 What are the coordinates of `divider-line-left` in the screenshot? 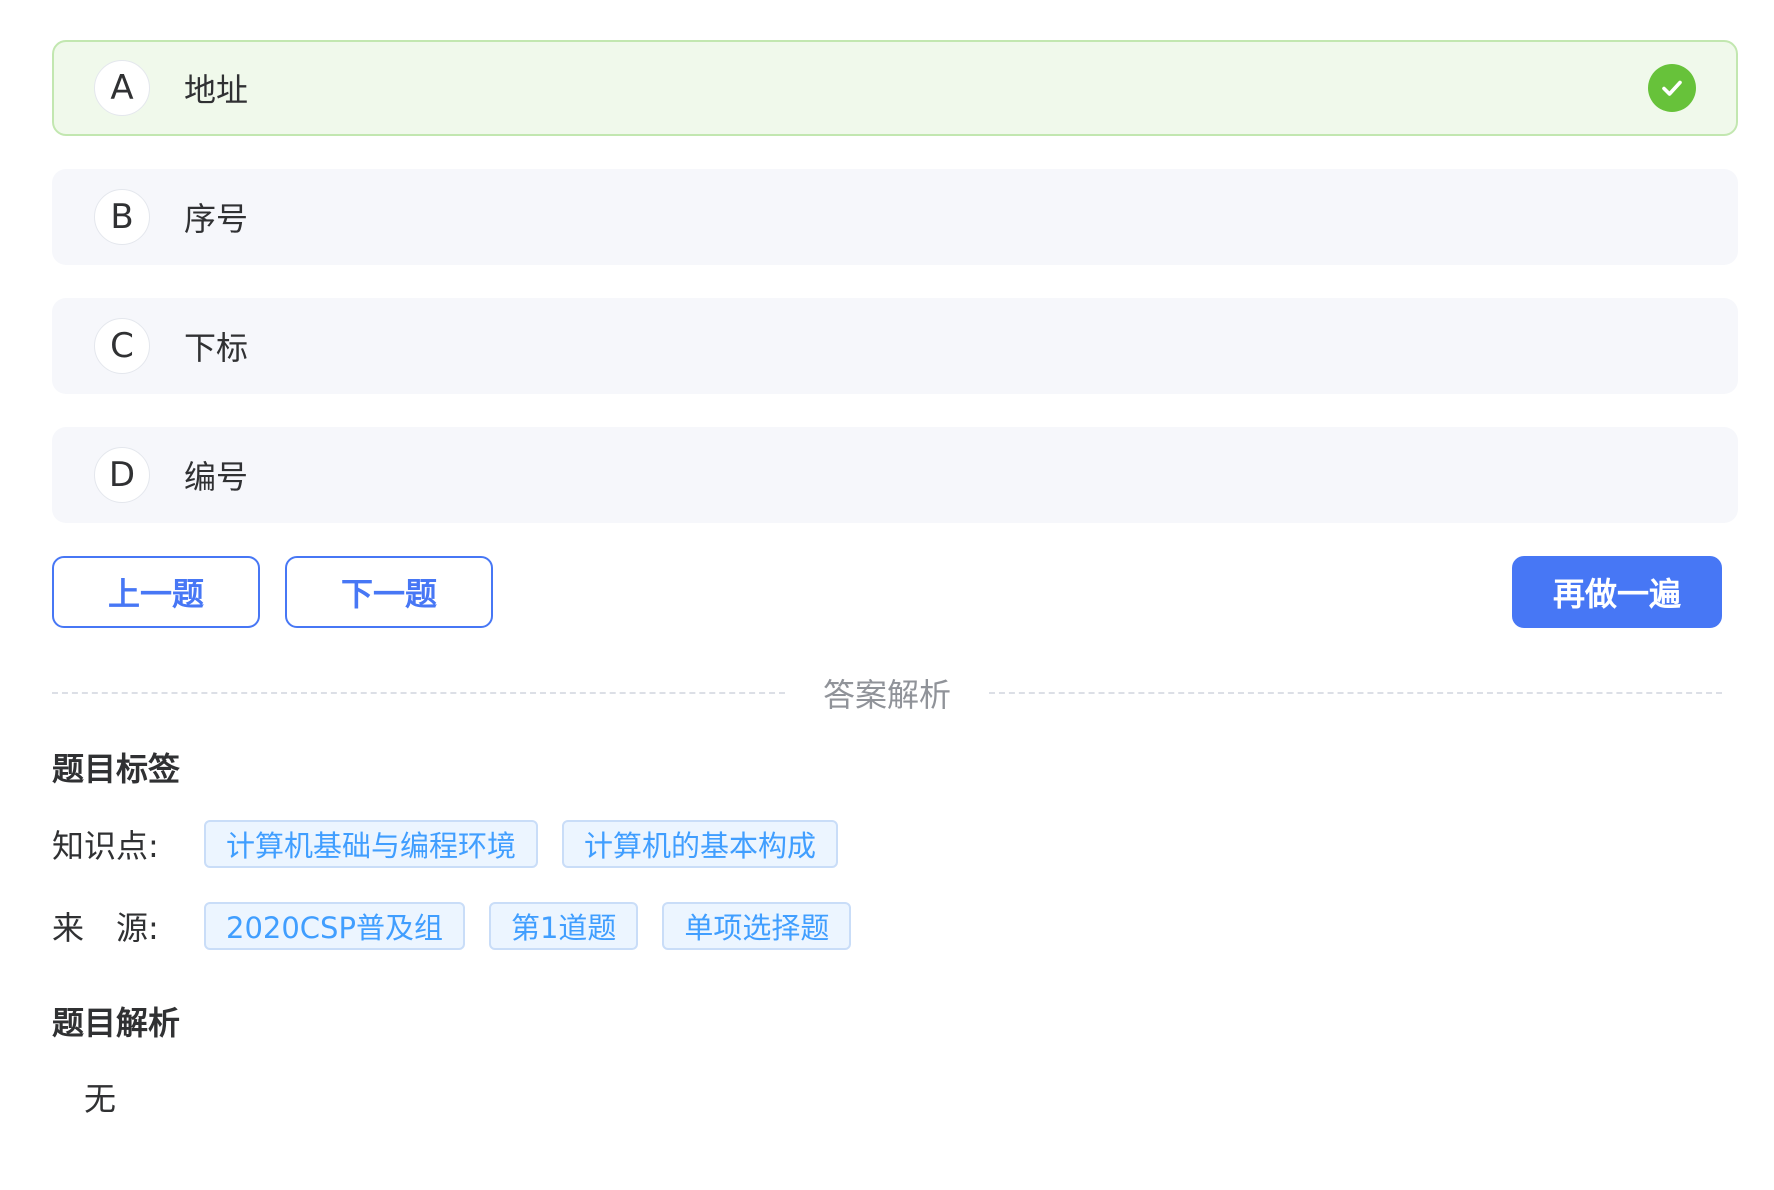 It's located at (418, 693).